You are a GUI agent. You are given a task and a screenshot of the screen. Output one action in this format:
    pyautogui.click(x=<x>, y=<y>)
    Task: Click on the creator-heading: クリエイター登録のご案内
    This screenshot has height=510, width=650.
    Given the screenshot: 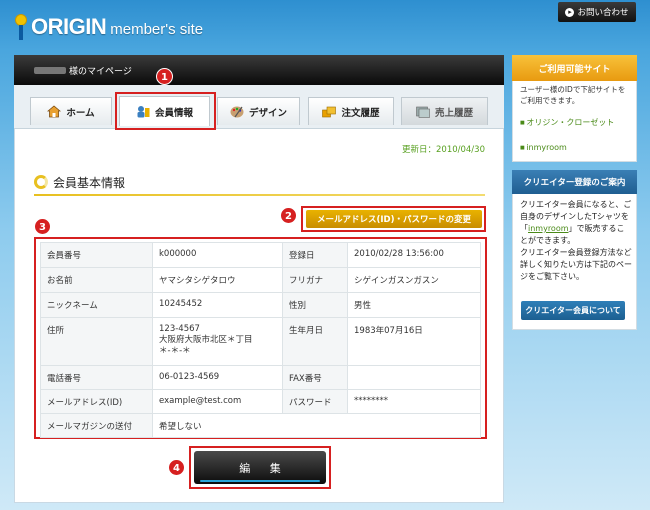 What is the action you would take?
    pyautogui.click(x=574, y=182)
    